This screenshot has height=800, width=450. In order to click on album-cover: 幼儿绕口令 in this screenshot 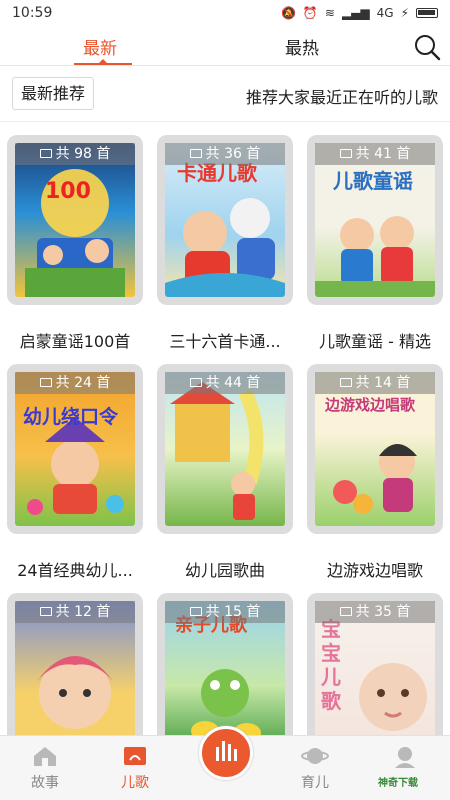, I will do `click(75, 449)`.